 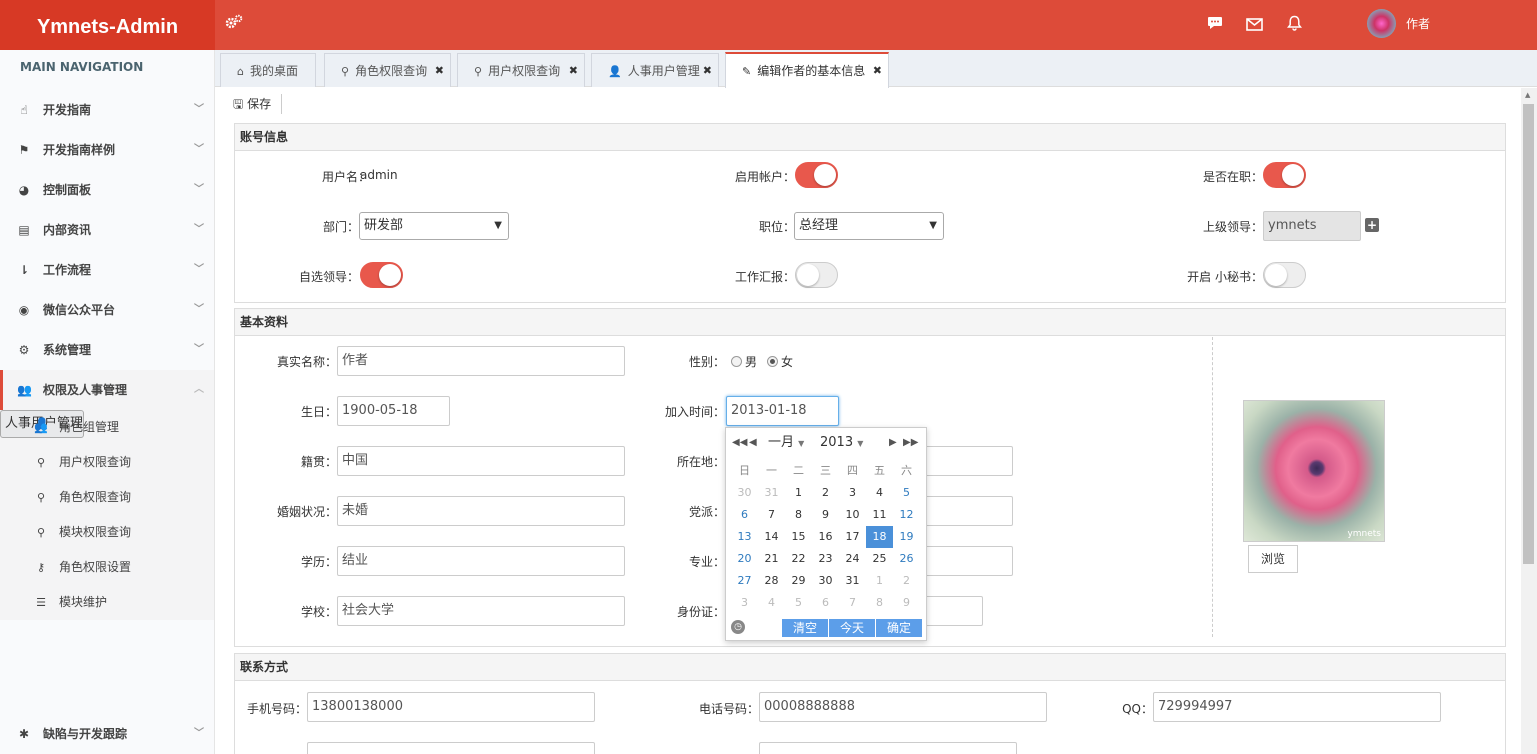 What do you see at coordinates (807, 70) in the screenshot?
I see `tab-edit-user-info: ✎ 编辑作者的基本信息 ✖` at bounding box center [807, 70].